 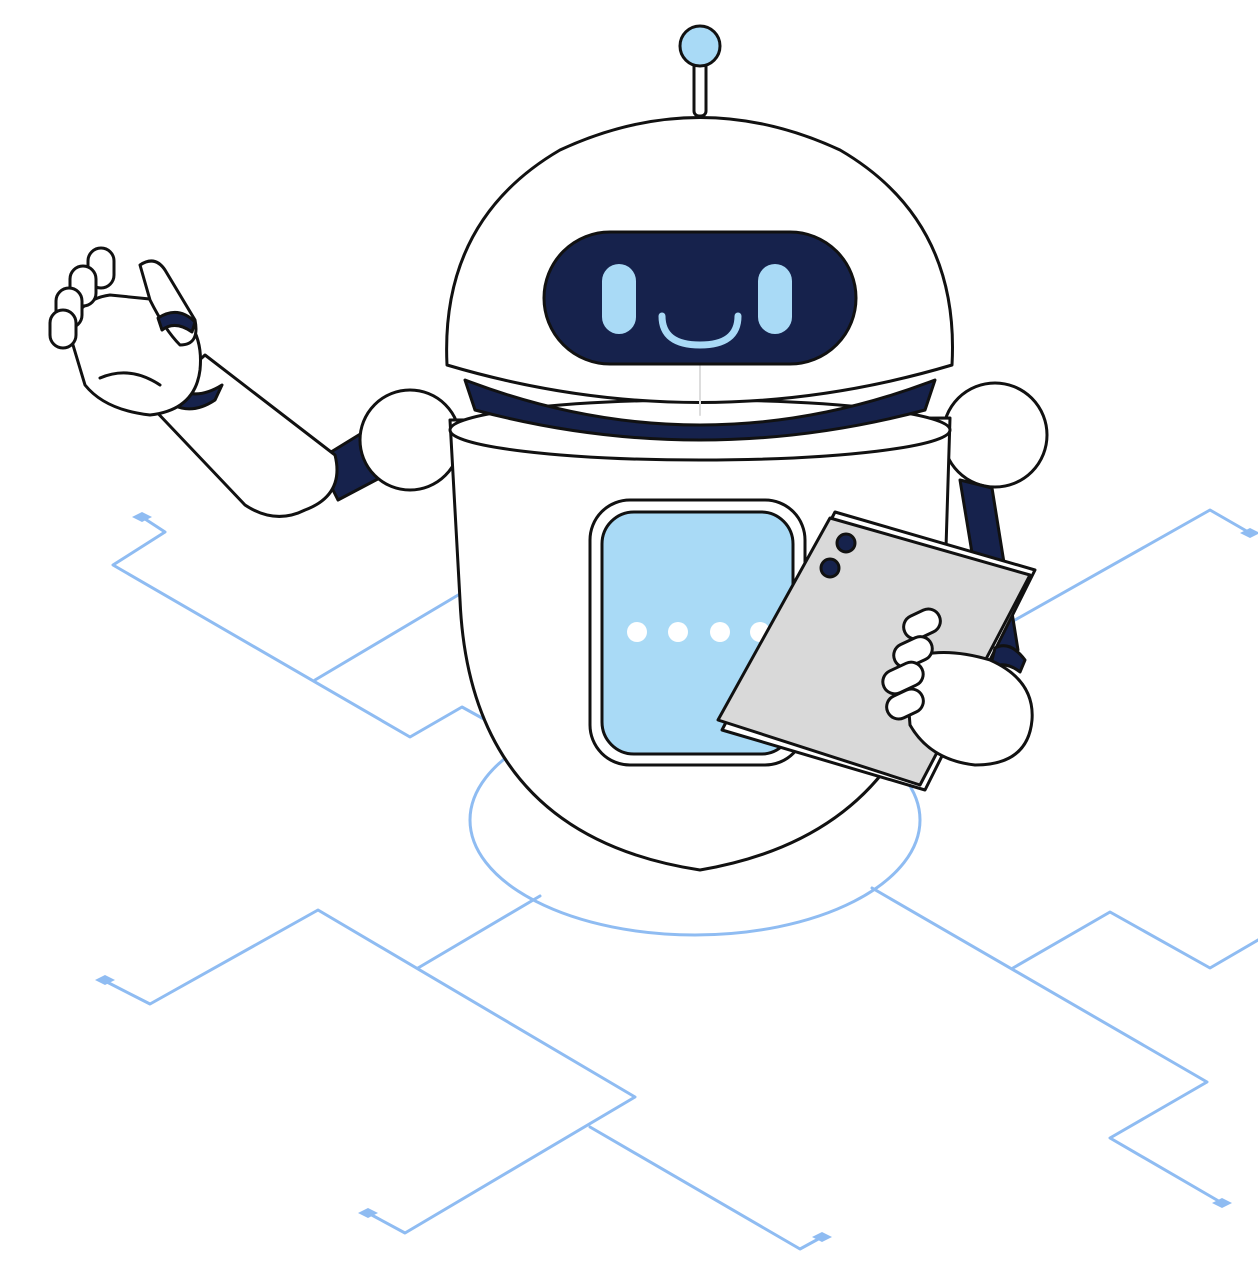 I want to click on left-eye, so click(x=619, y=299).